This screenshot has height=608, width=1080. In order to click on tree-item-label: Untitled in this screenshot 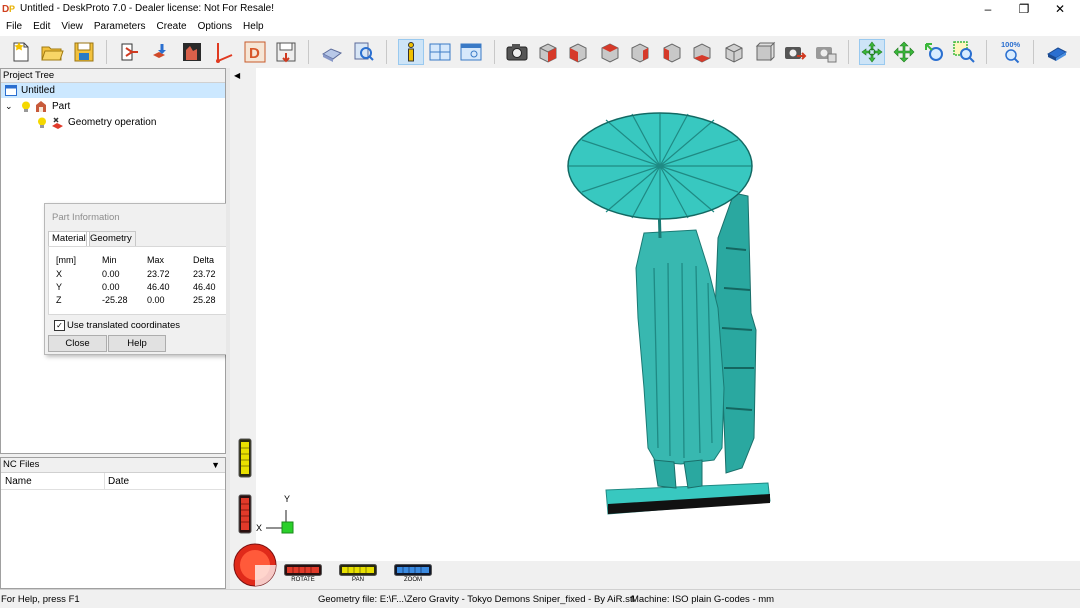, I will do `click(38, 90)`.